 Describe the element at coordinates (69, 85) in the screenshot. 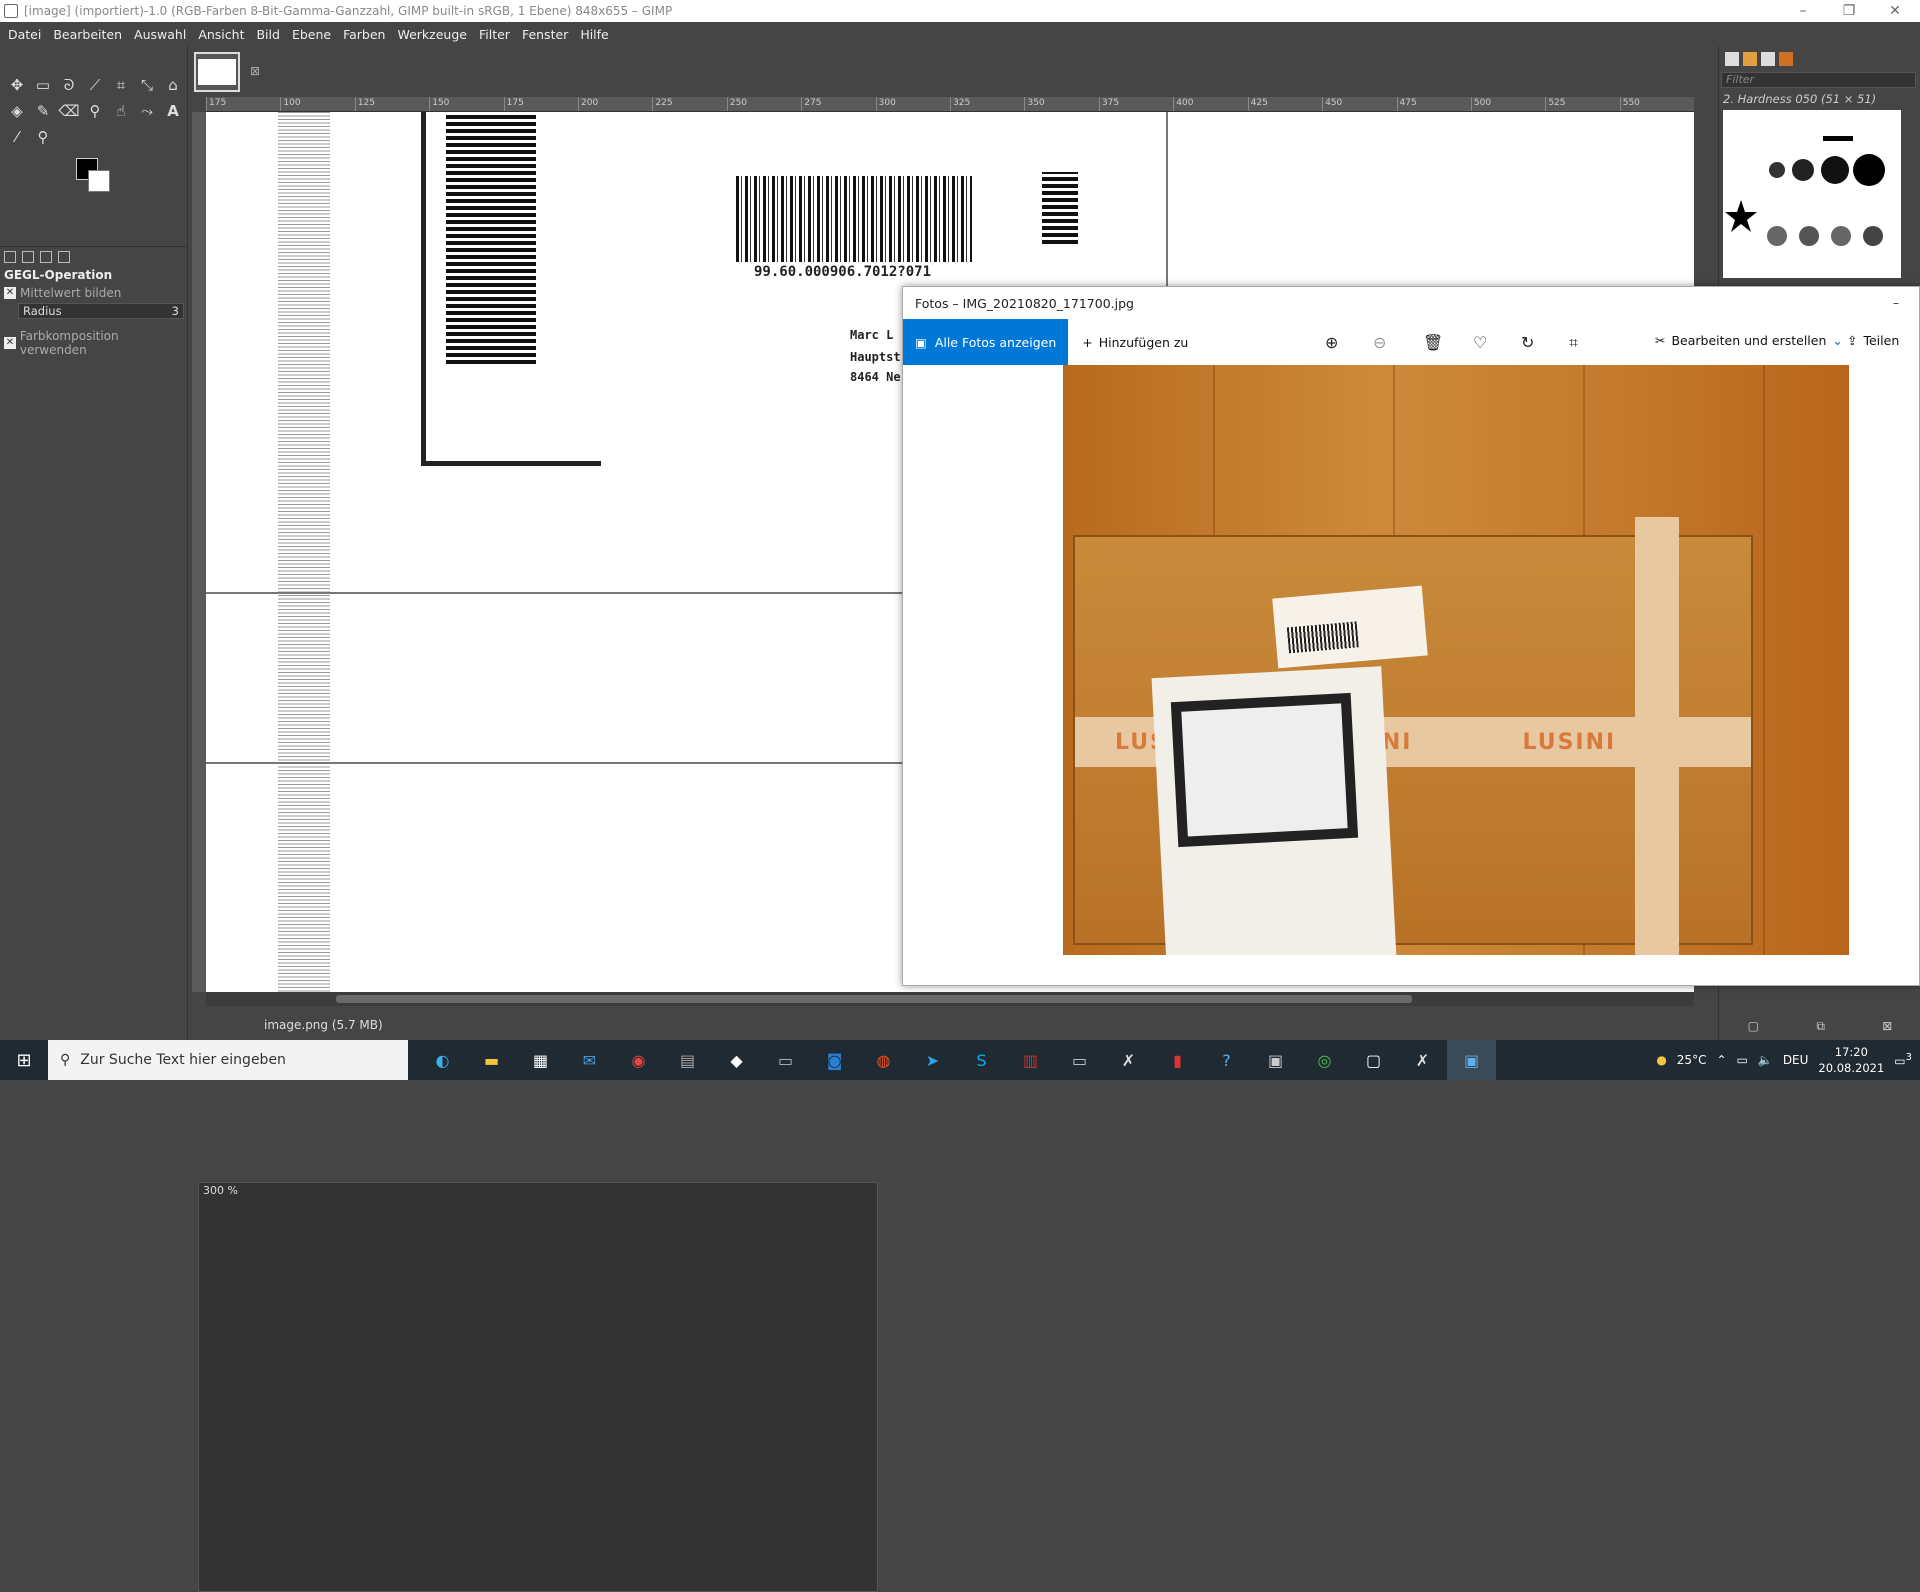

I see `lasso-tool-icon: ᘐ` at that location.